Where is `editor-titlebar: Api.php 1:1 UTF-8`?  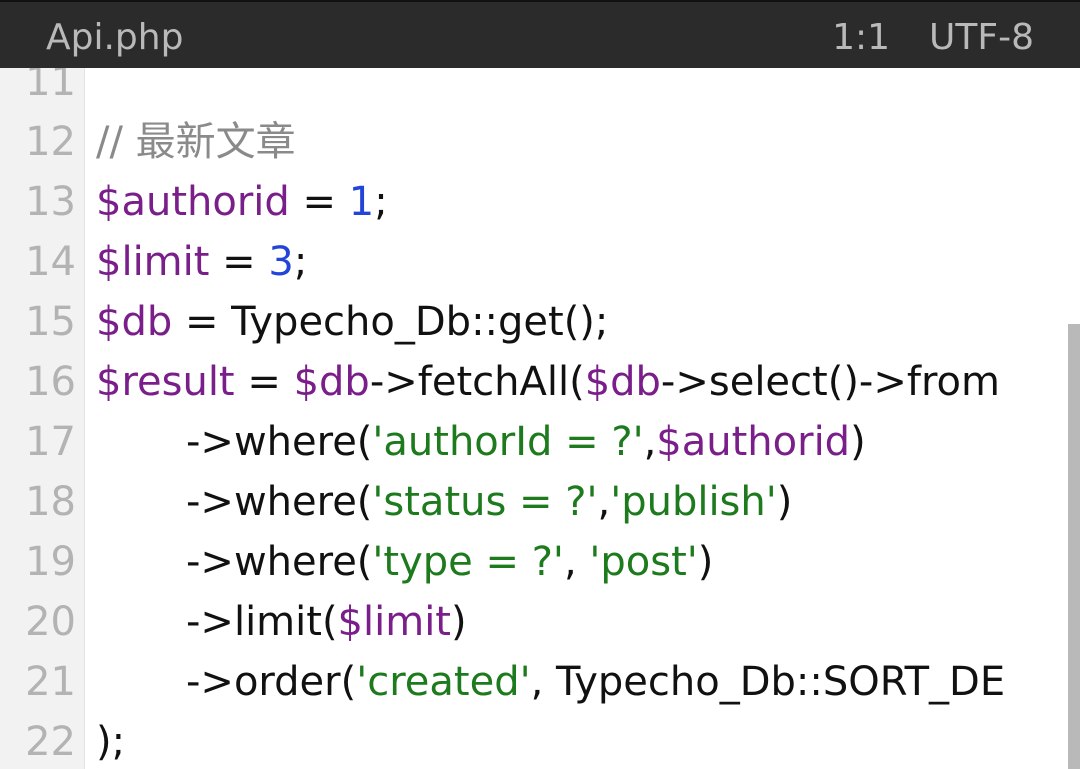
editor-titlebar: Api.php 1:1 UTF-8 is located at coordinates (540, 34).